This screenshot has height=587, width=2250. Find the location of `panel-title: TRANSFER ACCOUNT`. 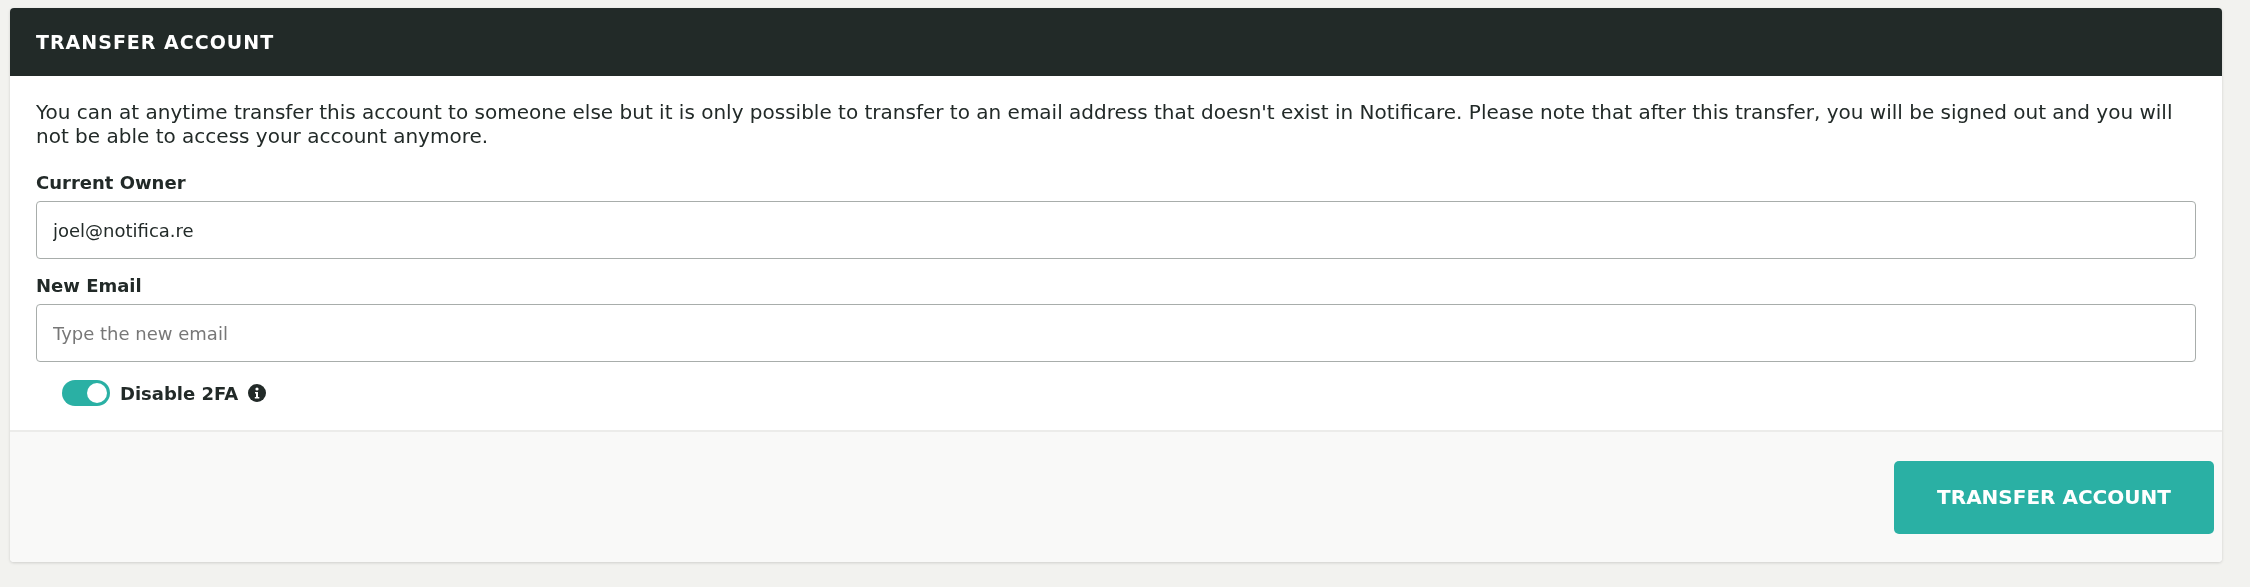

panel-title: TRANSFER ACCOUNT is located at coordinates (155, 42).